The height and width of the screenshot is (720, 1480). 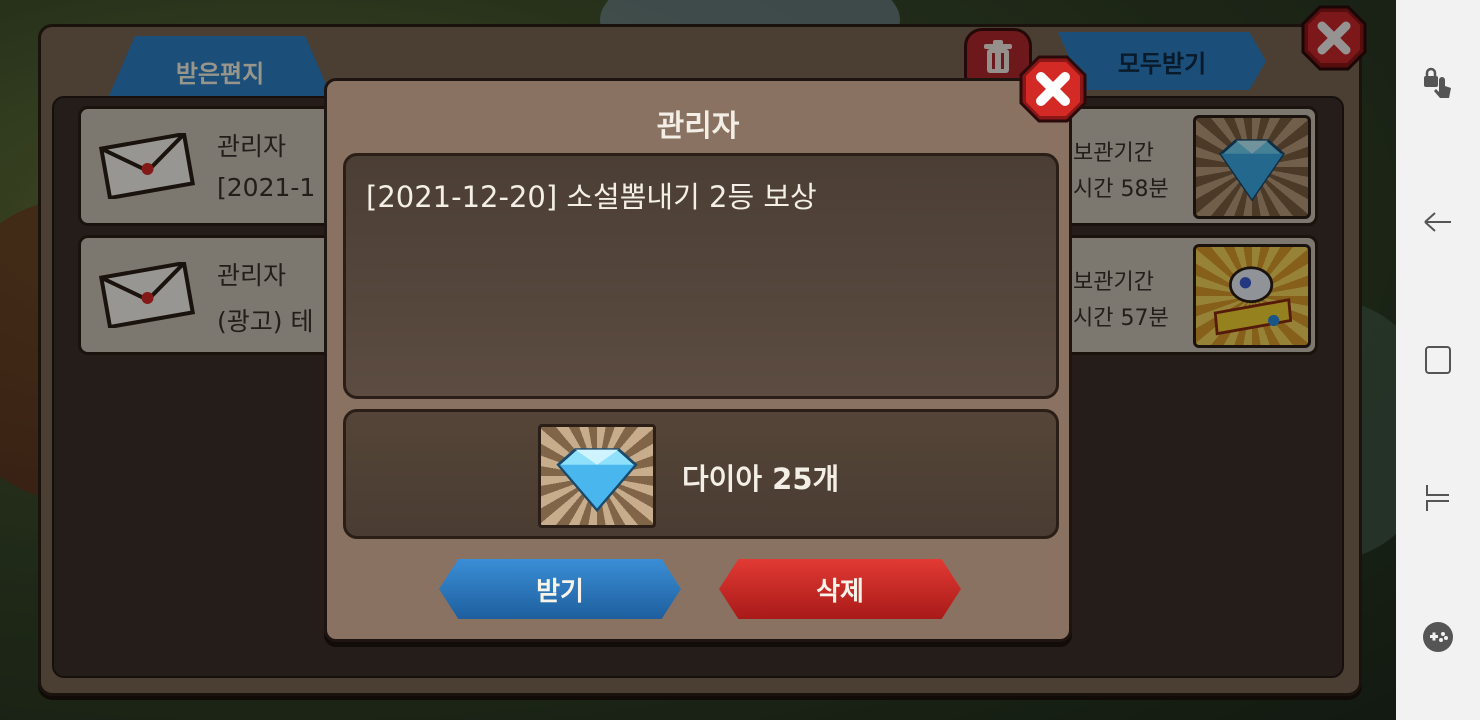 I want to click on reward-item-frame, so click(x=597, y=476).